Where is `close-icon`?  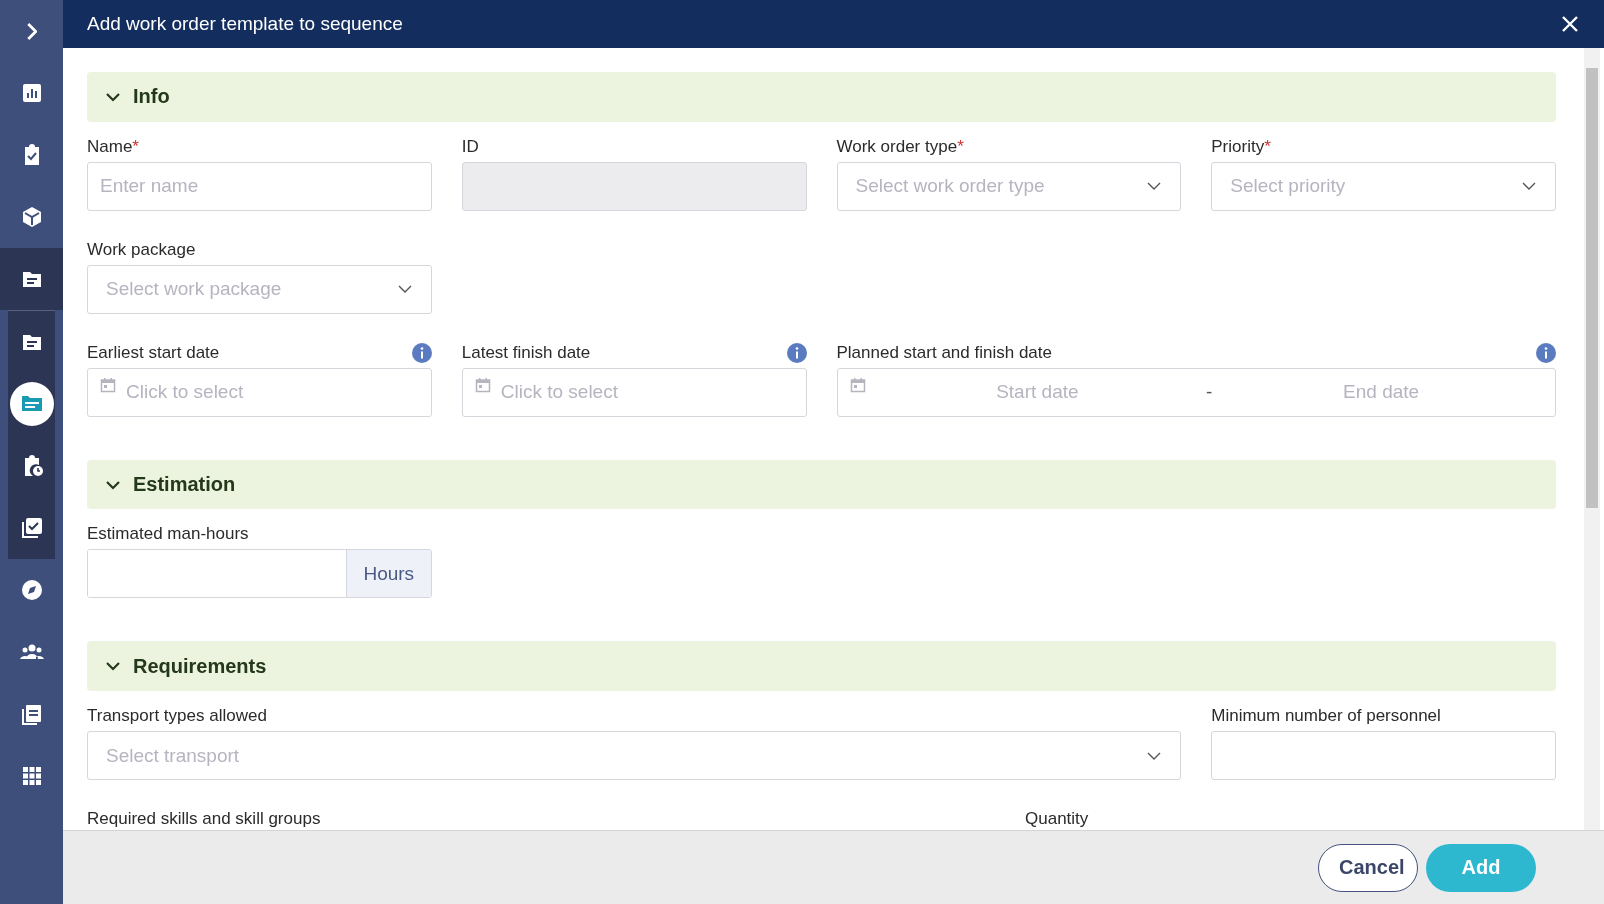 close-icon is located at coordinates (1570, 24).